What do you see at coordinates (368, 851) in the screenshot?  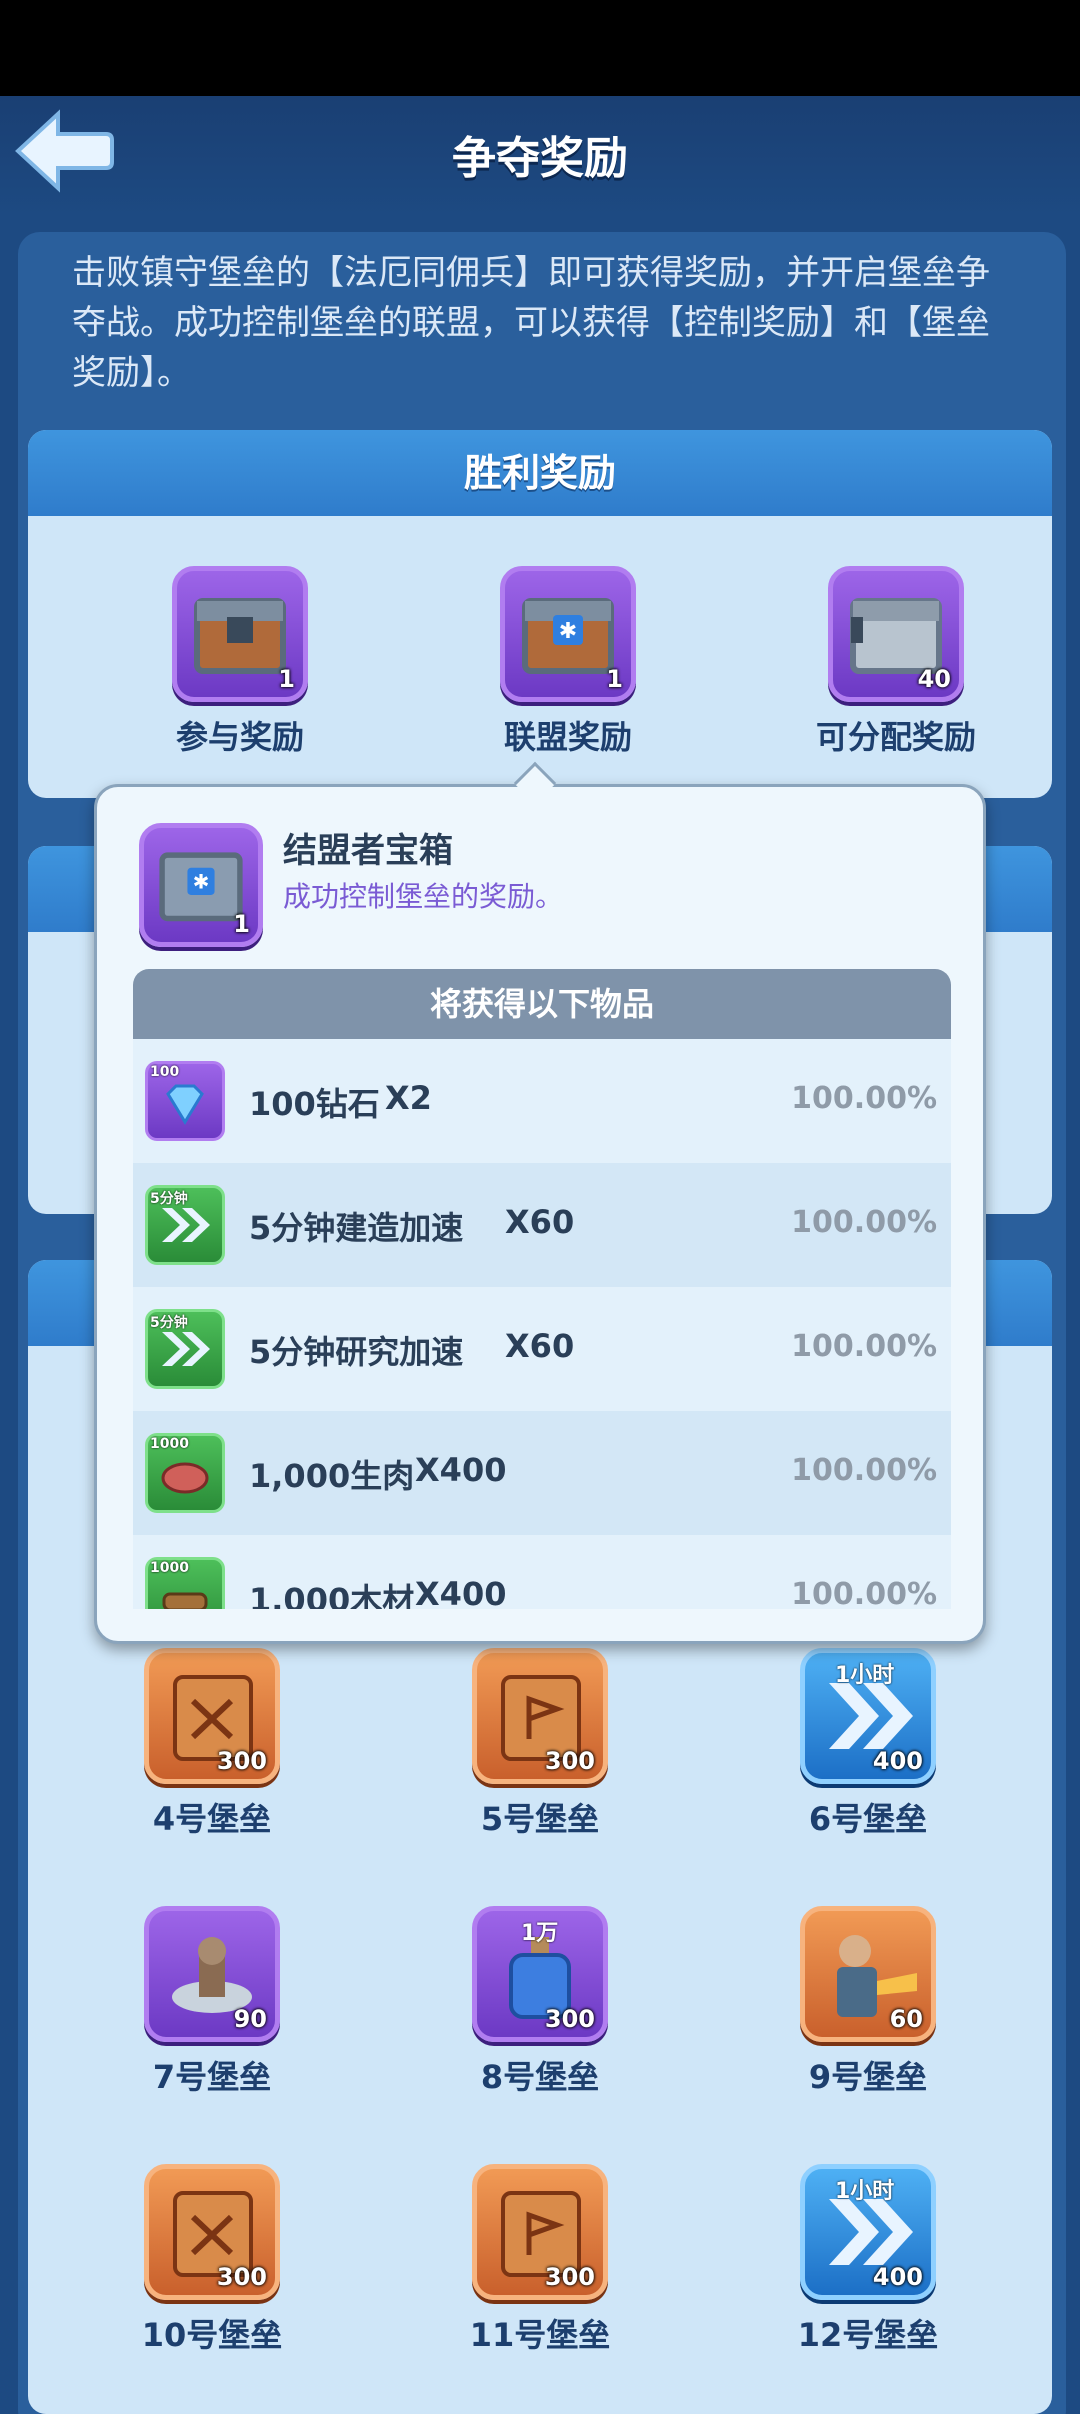 I see `tooltip-title: 结盟者宝箱` at bounding box center [368, 851].